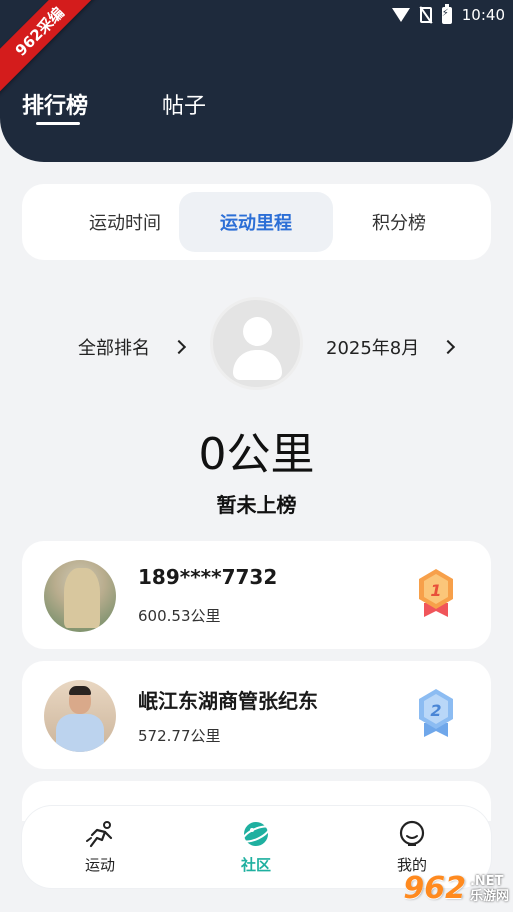 The width and height of the screenshot is (513, 912). Describe the element at coordinates (399, 222) in the screenshot. I see `segment-points: 积分榜` at that location.